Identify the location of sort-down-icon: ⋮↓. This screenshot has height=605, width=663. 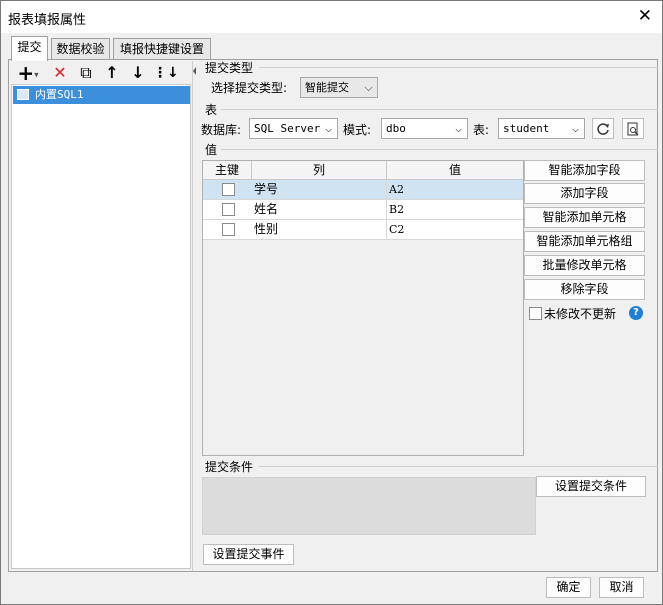
(166, 73).